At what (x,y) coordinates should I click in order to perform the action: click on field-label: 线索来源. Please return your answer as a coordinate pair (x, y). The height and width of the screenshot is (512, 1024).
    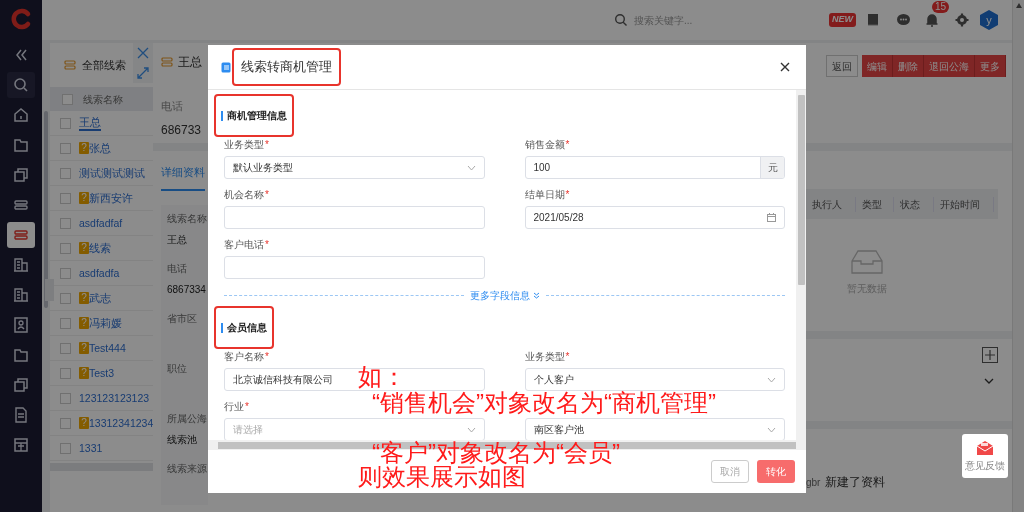
    Looking at the image, I should click on (187, 468).